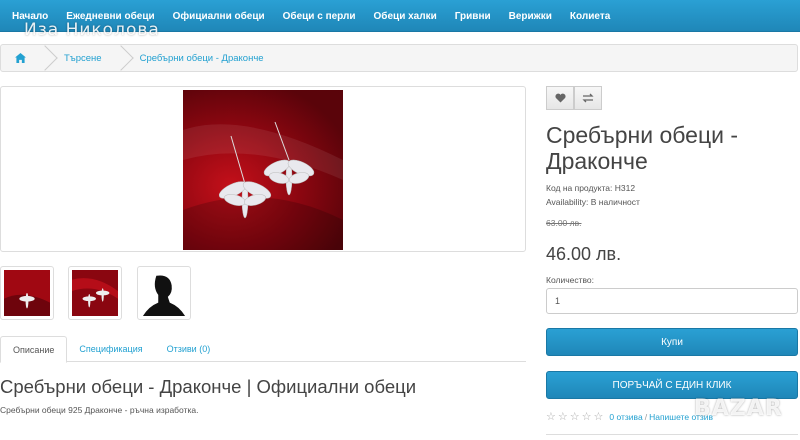  Describe the element at coordinates (263, 349) in the screenshot. I see `product-tabs: Описание Спецификация Отзиви (0)` at that location.